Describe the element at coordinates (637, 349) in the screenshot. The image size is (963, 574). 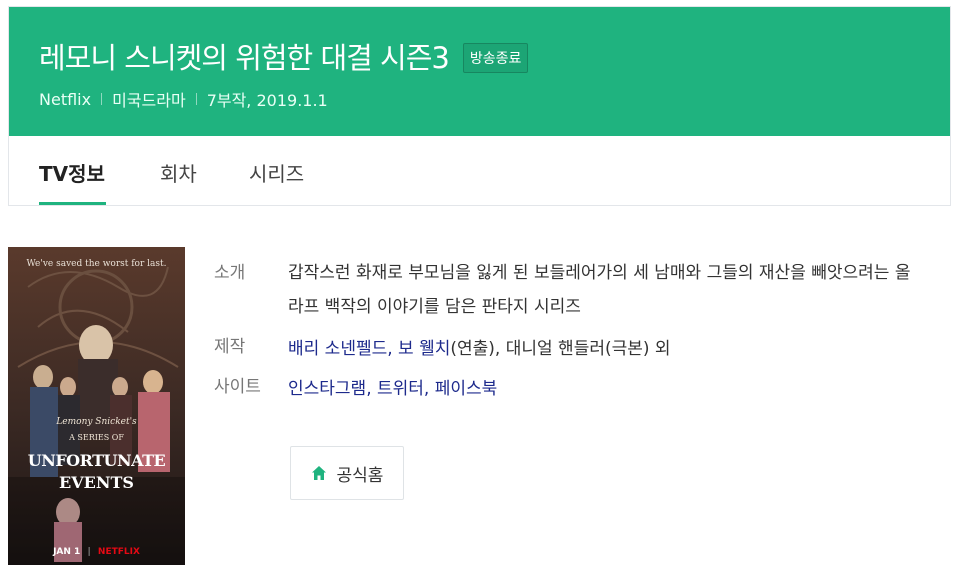
I see `writer-role: (극본) 외` at that location.